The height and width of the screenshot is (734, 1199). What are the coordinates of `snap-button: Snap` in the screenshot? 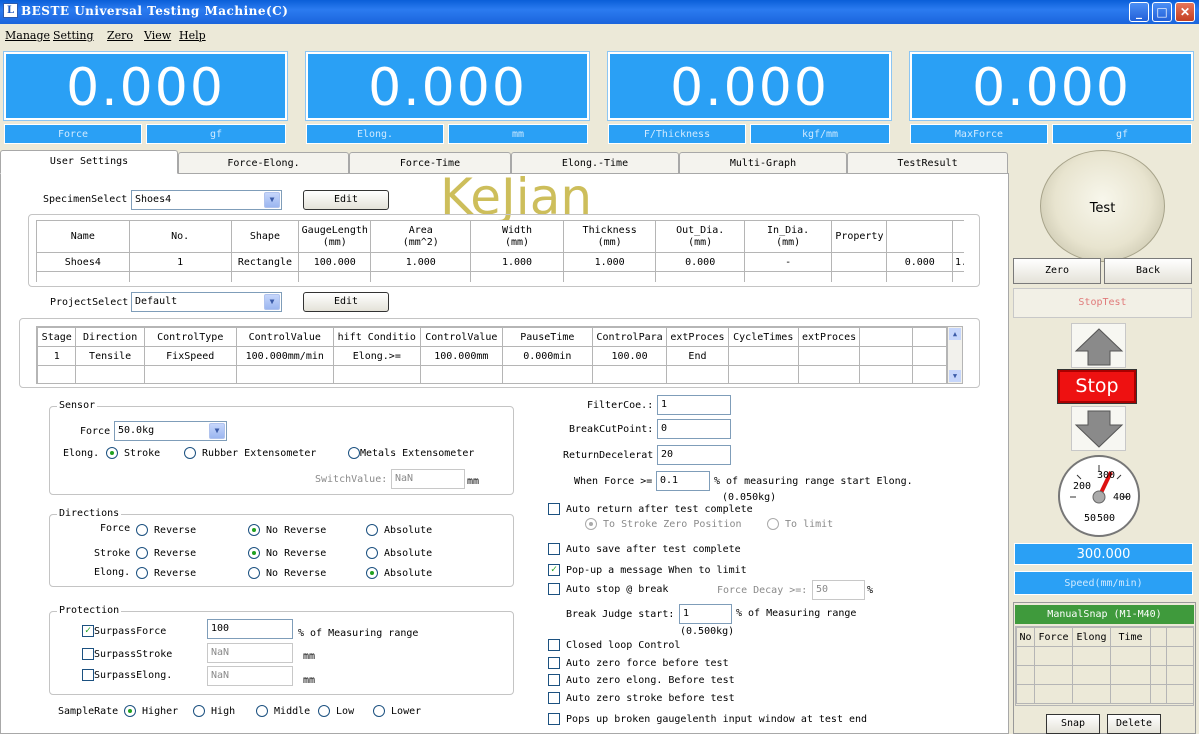 It's located at (1073, 724).